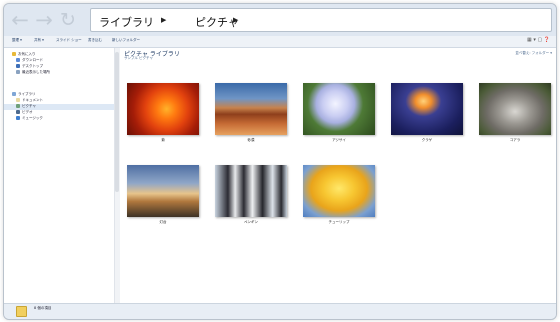  I want to click on picture-caption: 灯台, so click(163, 222).